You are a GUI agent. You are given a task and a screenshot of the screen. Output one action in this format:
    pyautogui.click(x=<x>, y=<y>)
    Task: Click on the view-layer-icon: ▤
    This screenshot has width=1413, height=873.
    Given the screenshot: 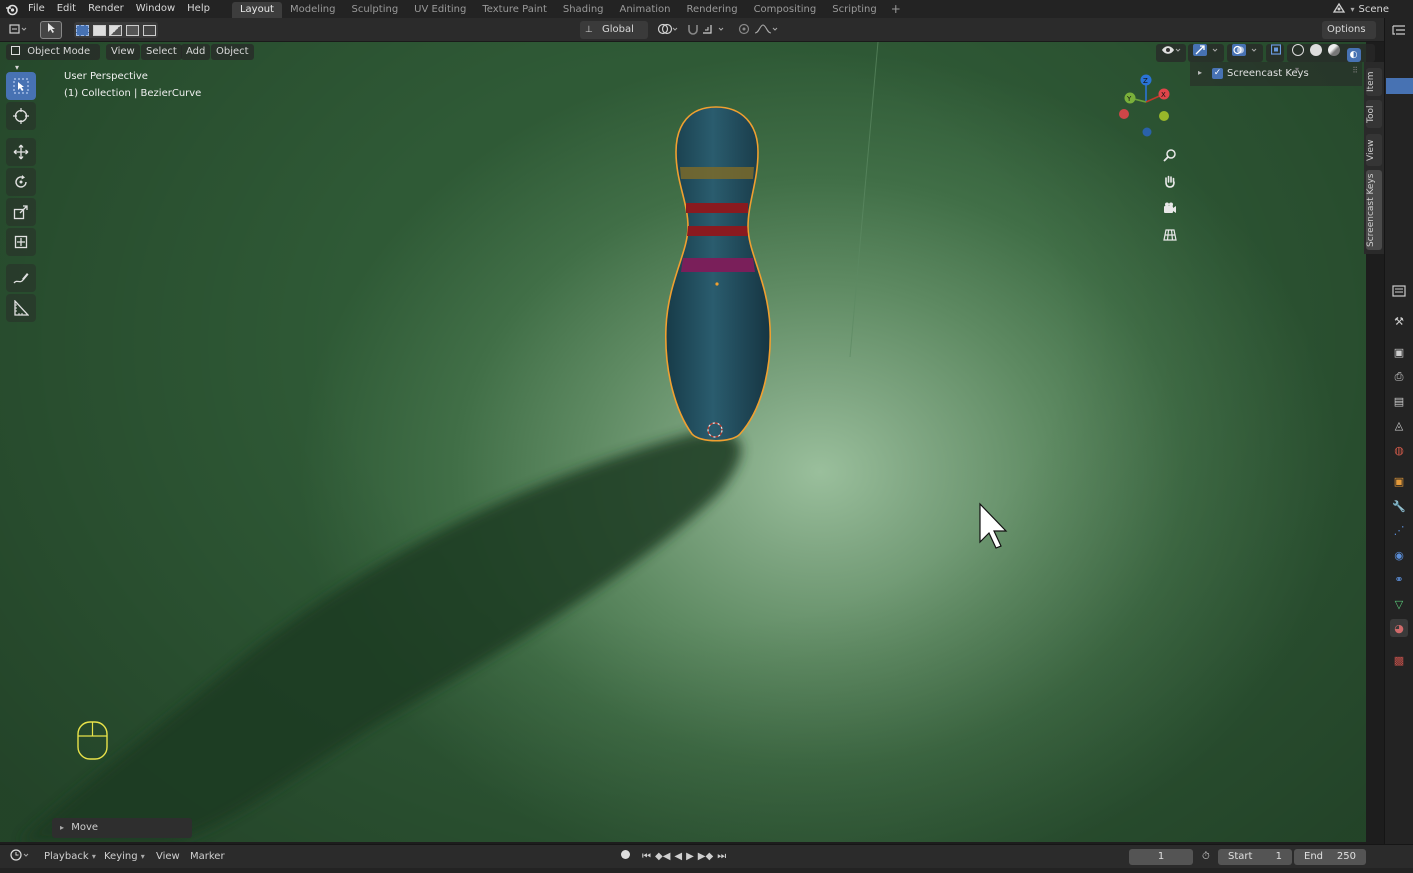 What is the action you would take?
    pyautogui.click(x=1399, y=401)
    